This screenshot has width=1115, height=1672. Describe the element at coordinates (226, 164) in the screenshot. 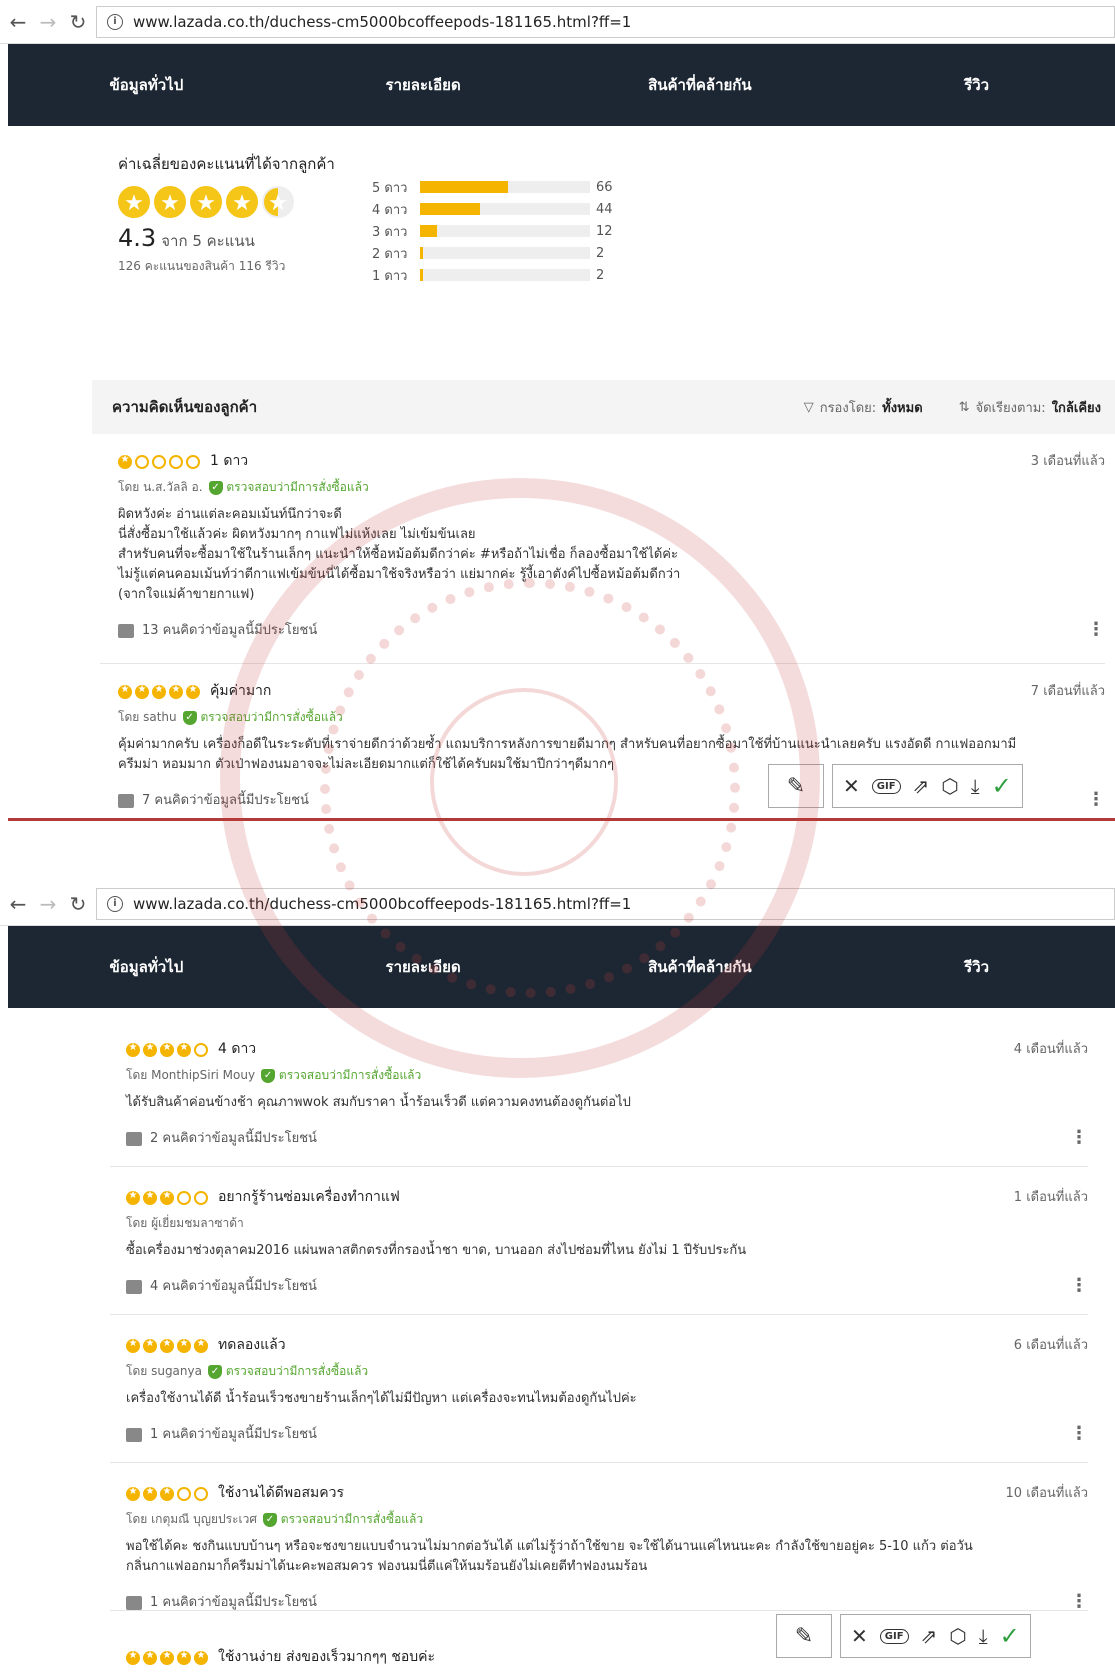

I see `rating-heading: ค่าเฉลี่ยของคะแนนที่ได้จากลูกค้า` at that location.